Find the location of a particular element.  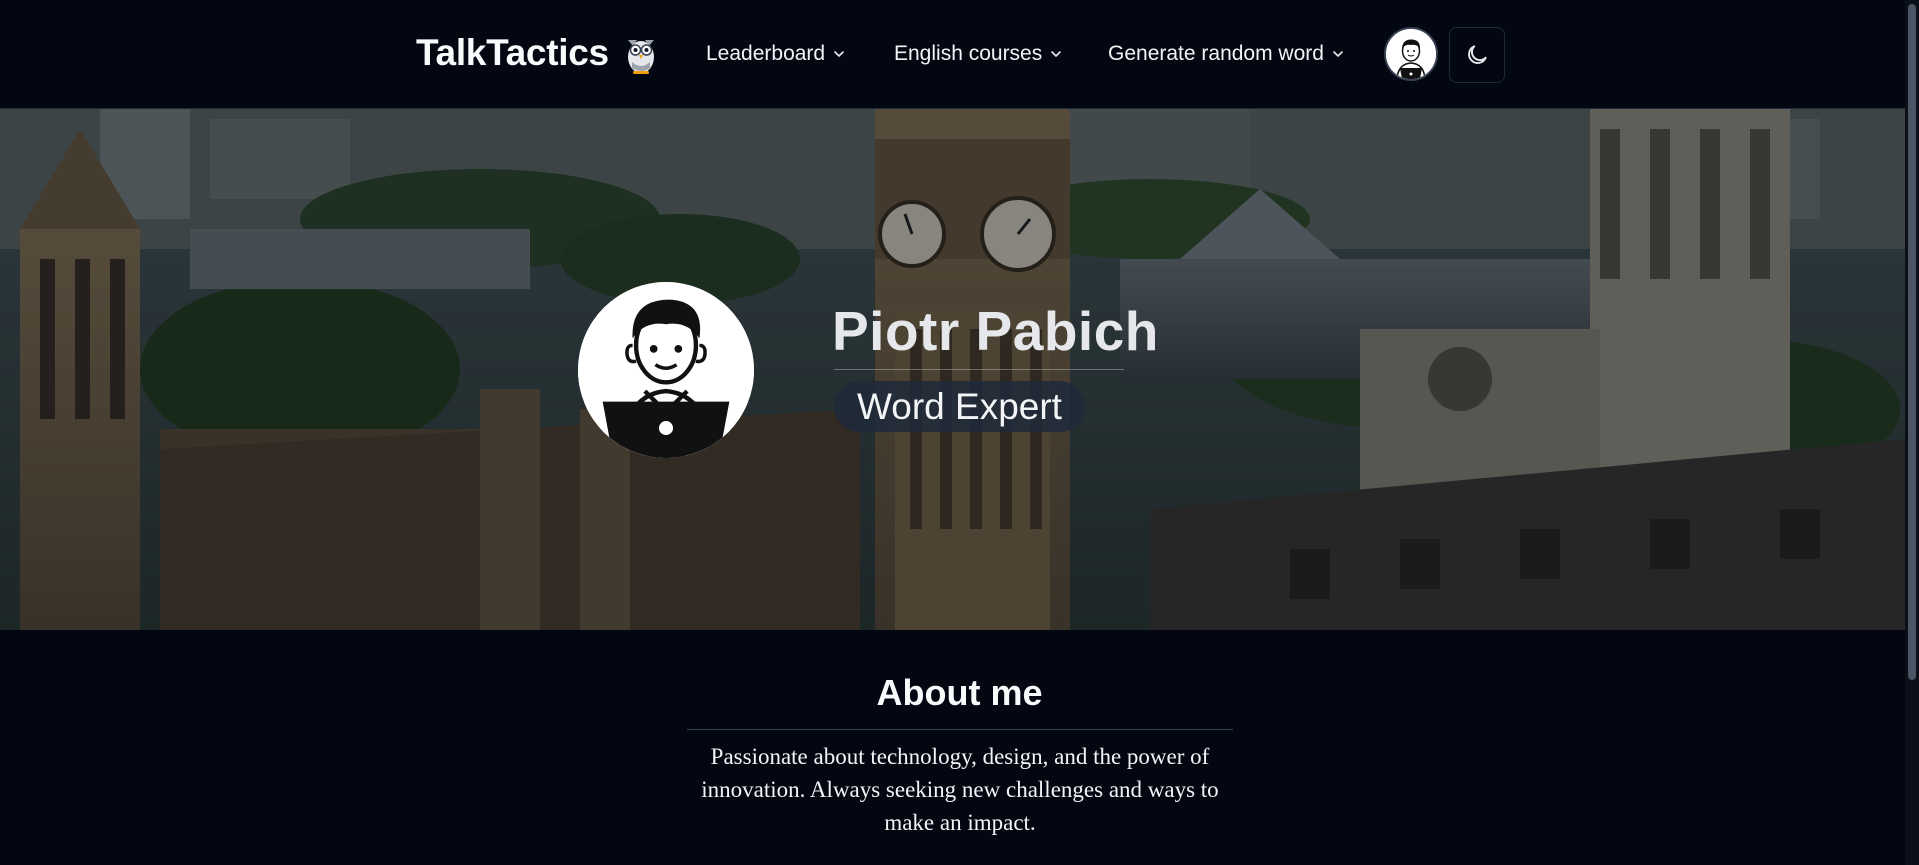

nav-leaderboard: Leaderboard is located at coordinates (775, 54).